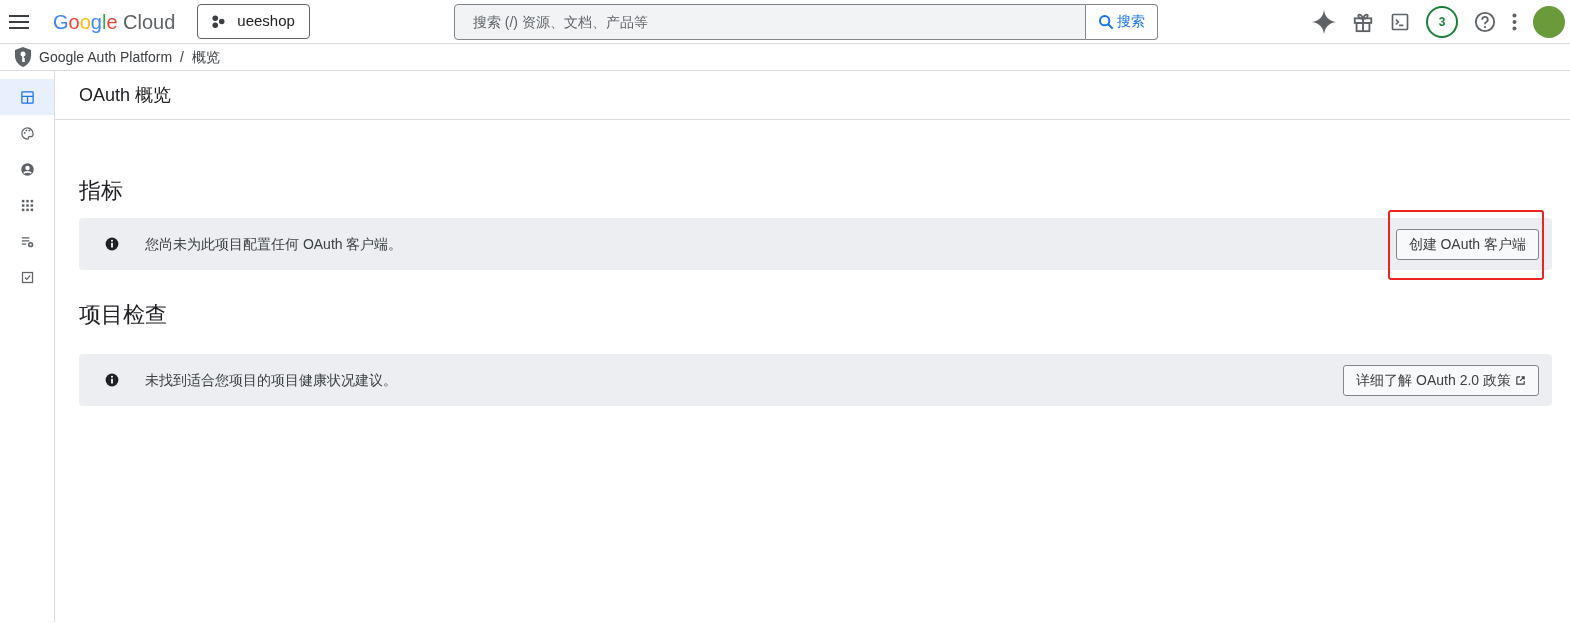  What do you see at coordinates (1105, 21) in the screenshot?
I see `search-icon` at bounding box center [1105, 21].